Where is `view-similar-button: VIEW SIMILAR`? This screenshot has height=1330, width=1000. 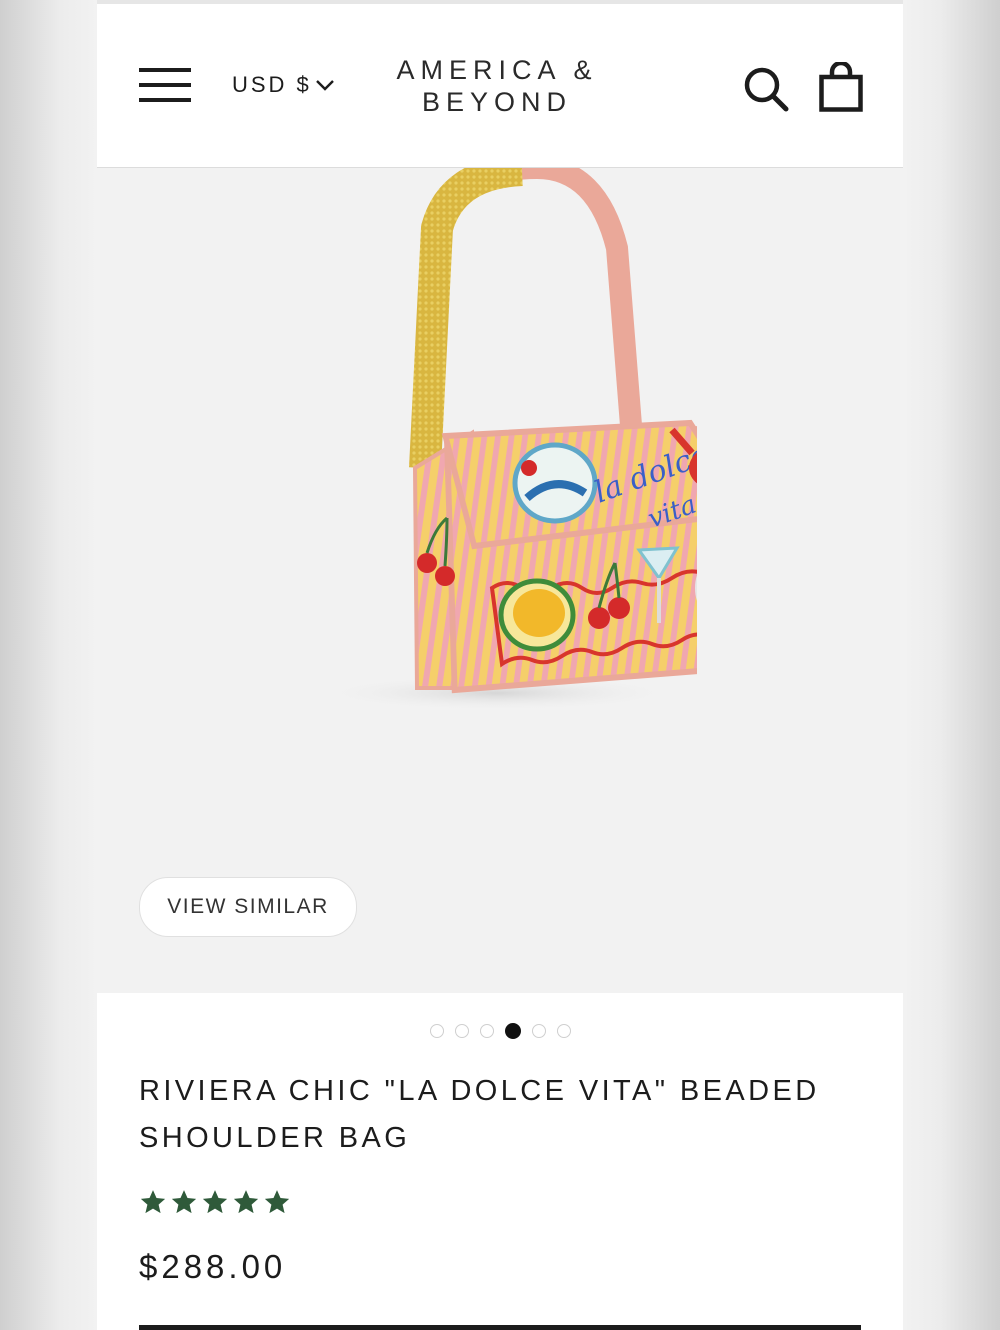
view-similar-button: VIEW SIMILAR is located at coordinates (248, 907).